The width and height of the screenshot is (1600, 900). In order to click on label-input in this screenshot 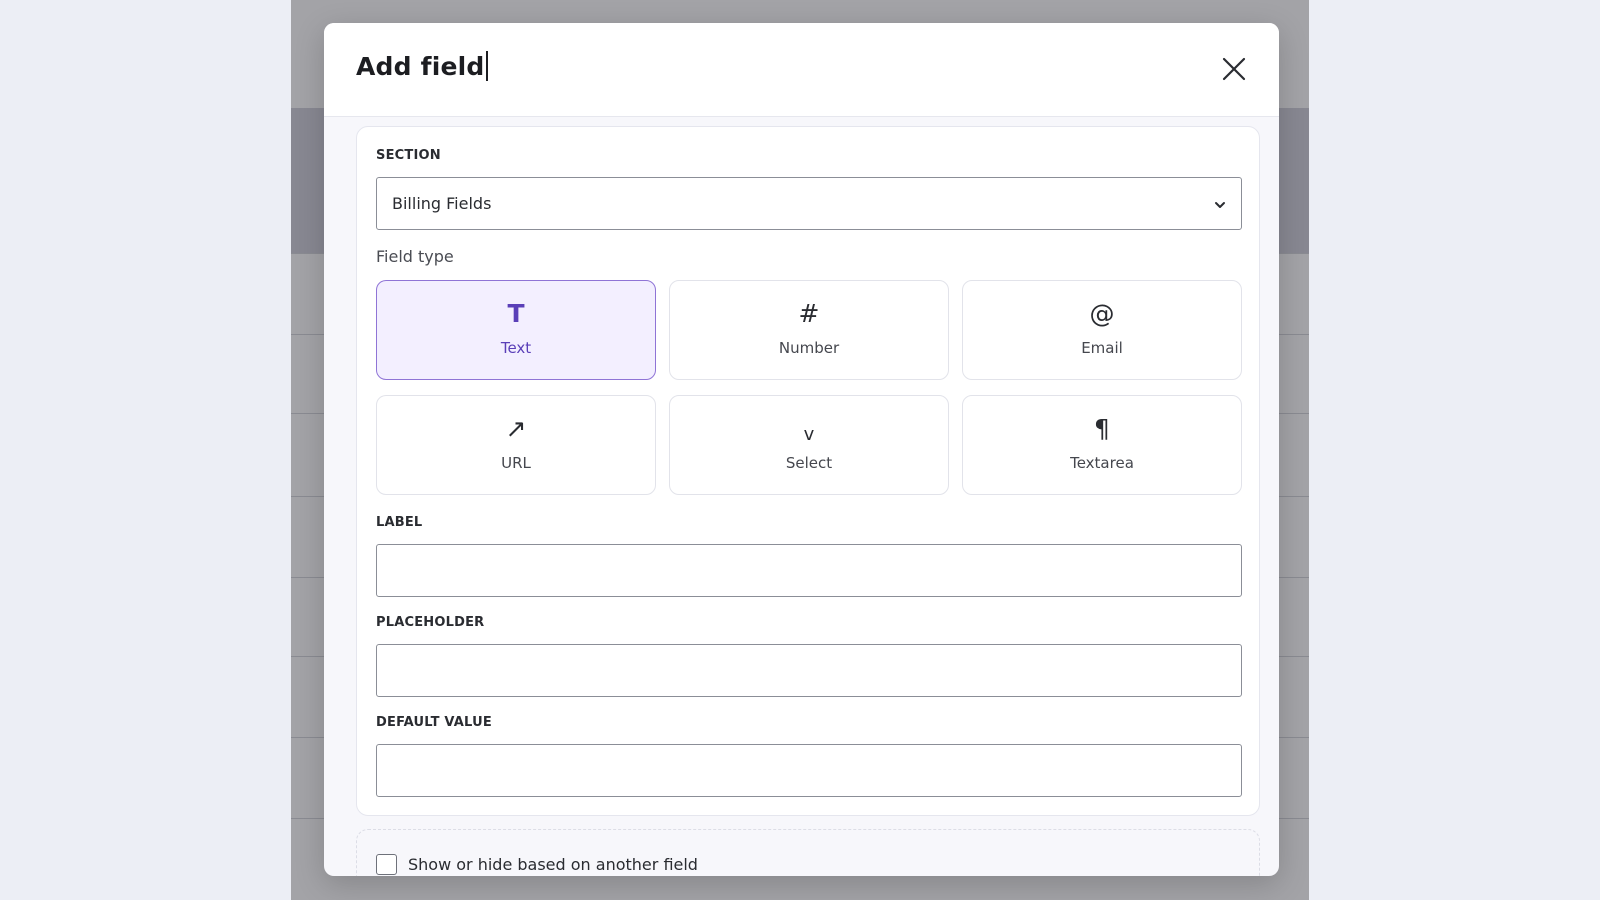, I will do `click(809, 570)`.